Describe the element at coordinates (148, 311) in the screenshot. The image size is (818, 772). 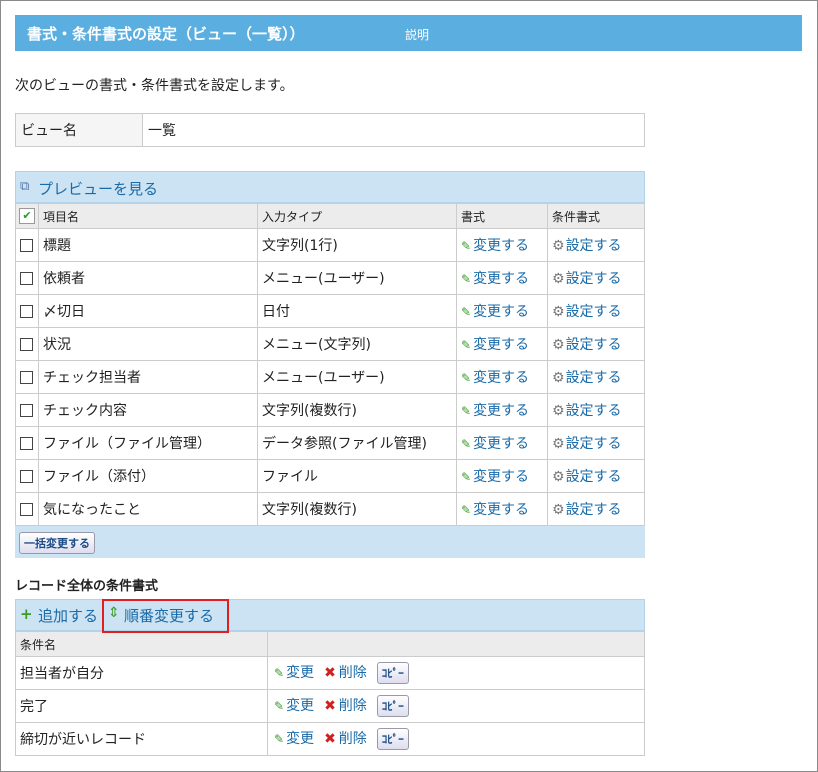
I see `item-name: 〆切日` at that location.